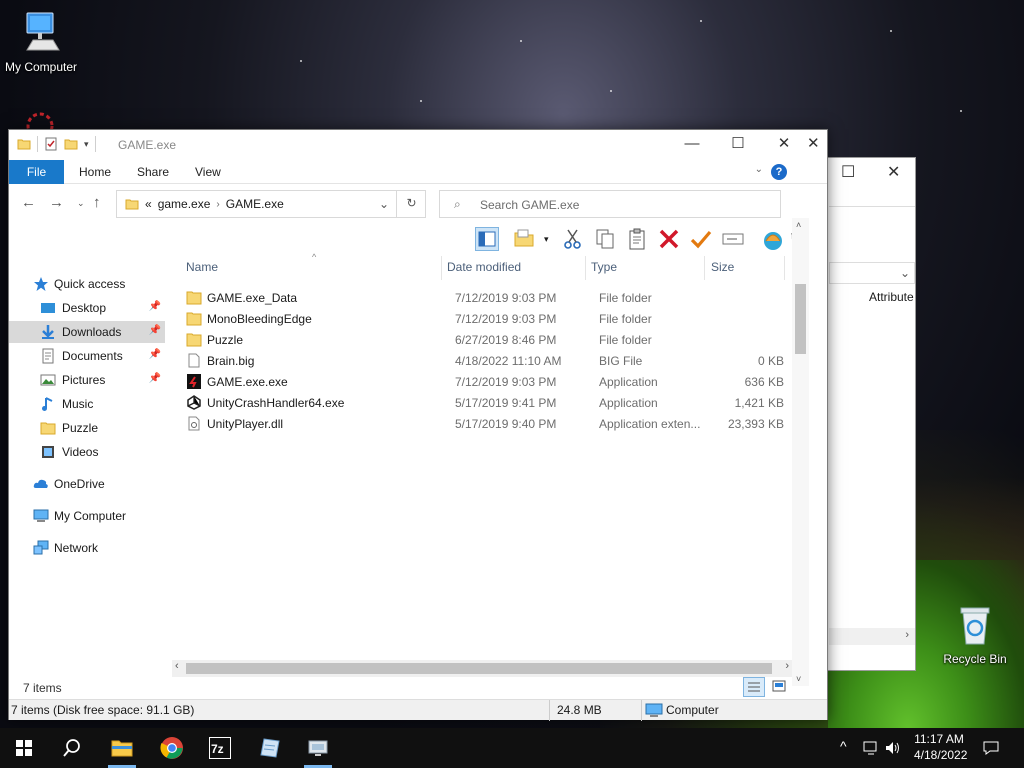 The height and width of the screenshot is (768, 1024). Describe the element at coordinates (252, 298) in the screenshot. I see `file-name: GAME.exe_Data` at that location.